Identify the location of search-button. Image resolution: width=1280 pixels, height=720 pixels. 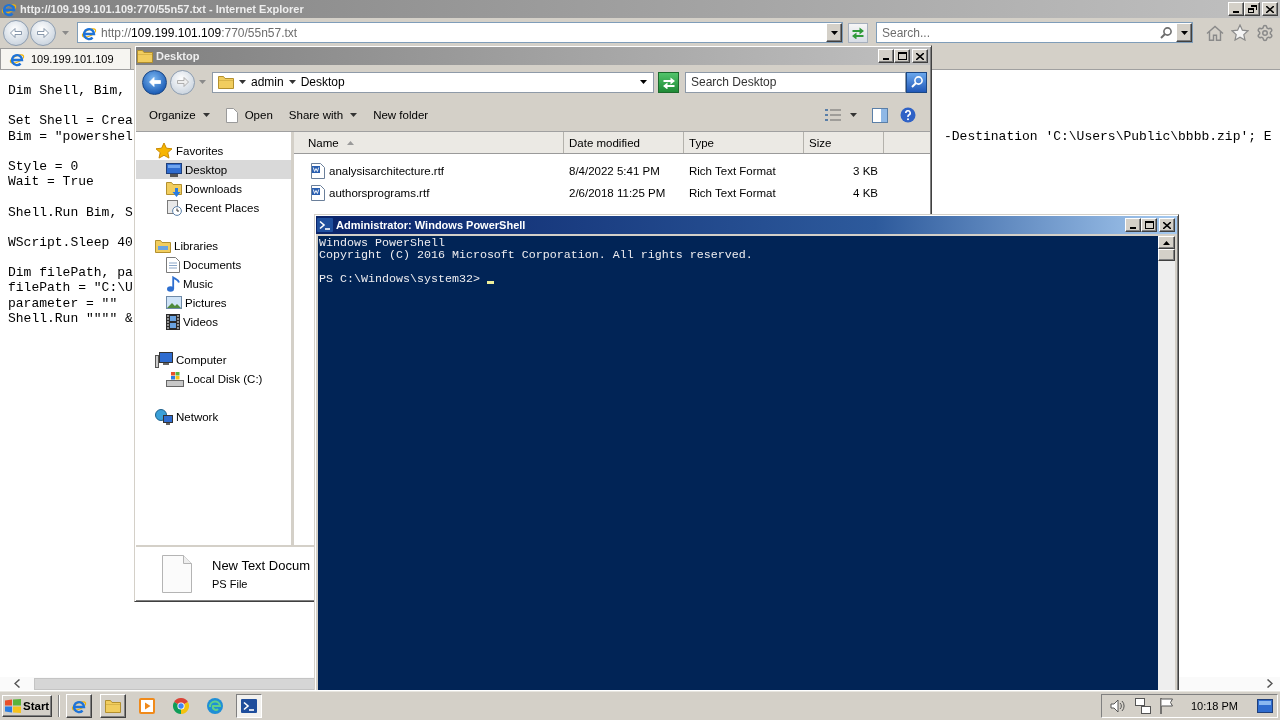
(916, 82).